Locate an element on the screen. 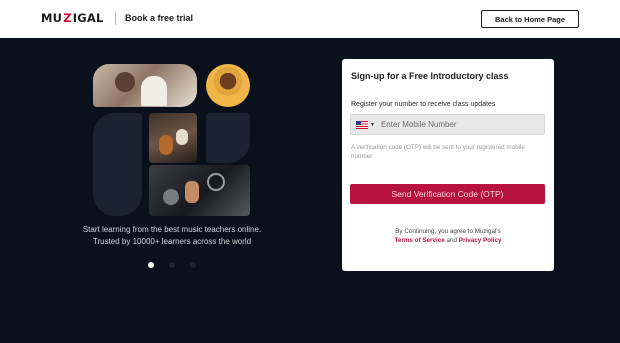  logo-text-start: MU is located at coordinates (52, 18).